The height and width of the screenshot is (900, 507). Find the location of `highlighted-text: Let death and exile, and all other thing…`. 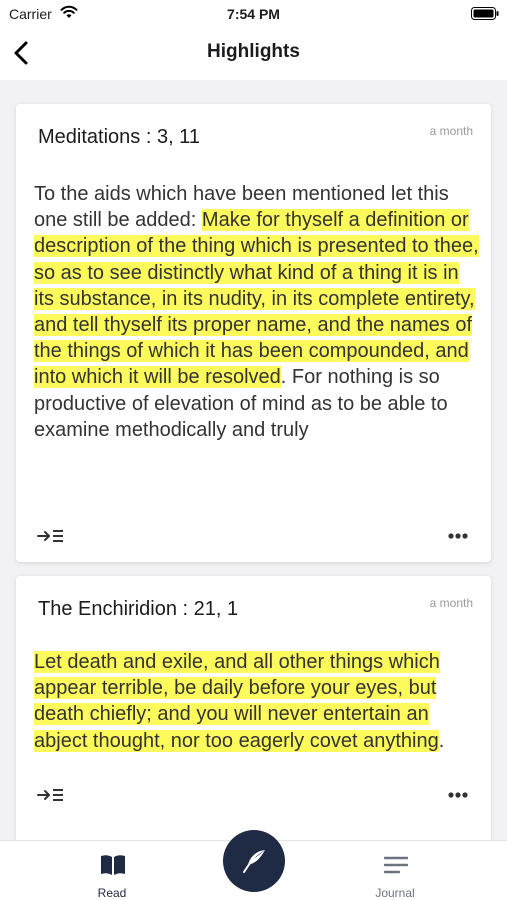

highlighted-text: Let death and exile, and all other thing… is located at coordinates (237, 701).